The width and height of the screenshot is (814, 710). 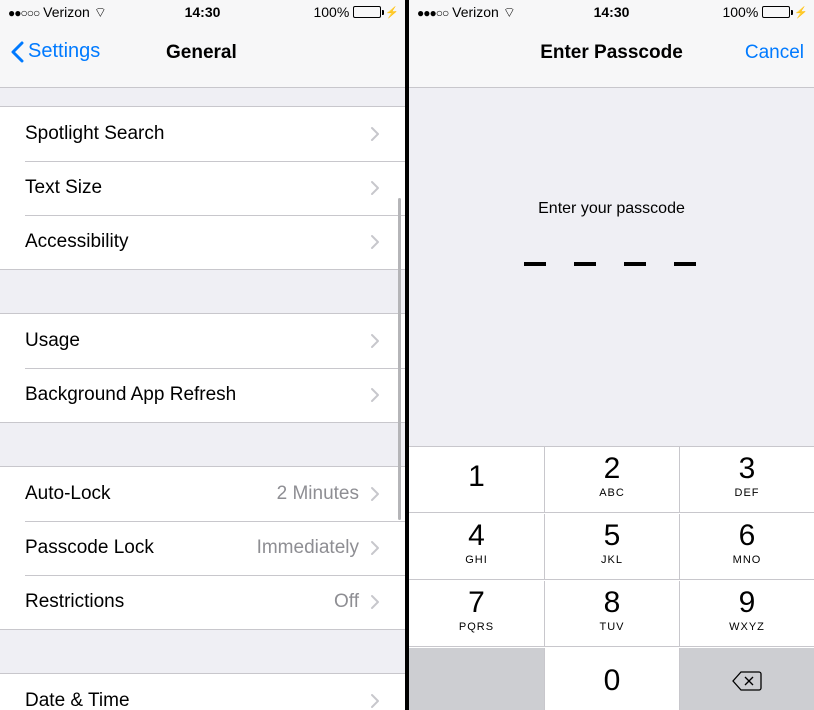 What do you see at coordinates (202, 11) in the screenshot?
I see `status-bar: ●●○○○ Verizon ⌔ 14:30 100% ⚡` at bounding box center [202, 11].